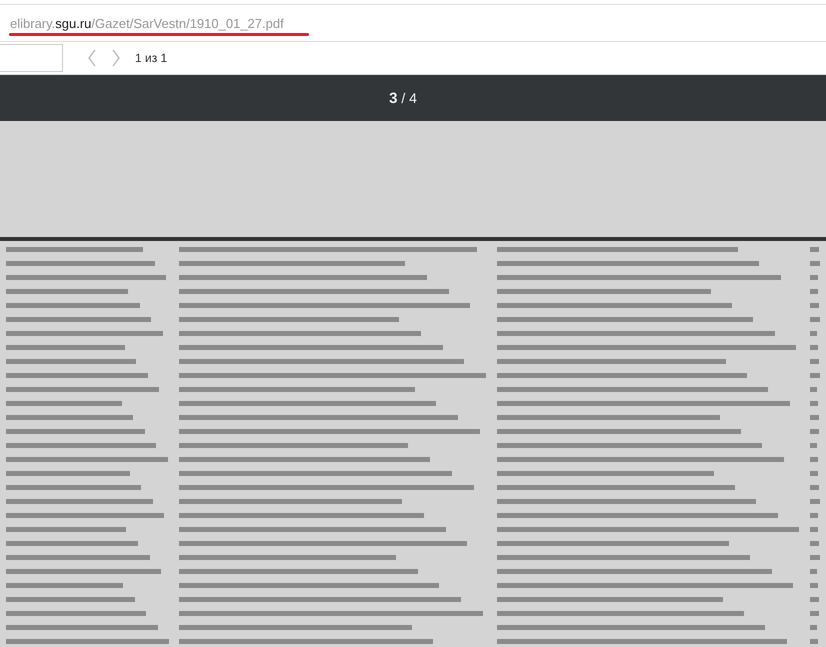 This screenshot has width=826, height=647. Describe the element at coordinates (151, 58) in the screenshot. I see `find-result-count: 1 из 1` at that location.